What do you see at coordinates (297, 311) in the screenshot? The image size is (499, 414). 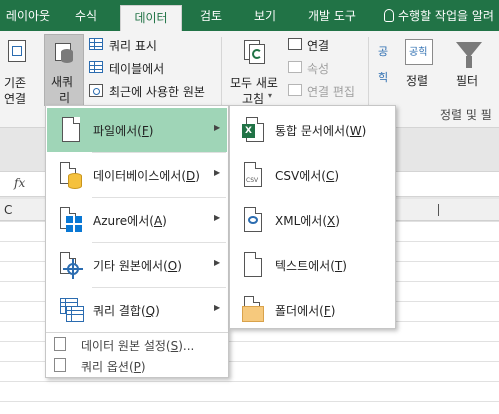 I see `menu-item-label: 폴더에서` at bounding box center [297, 311].